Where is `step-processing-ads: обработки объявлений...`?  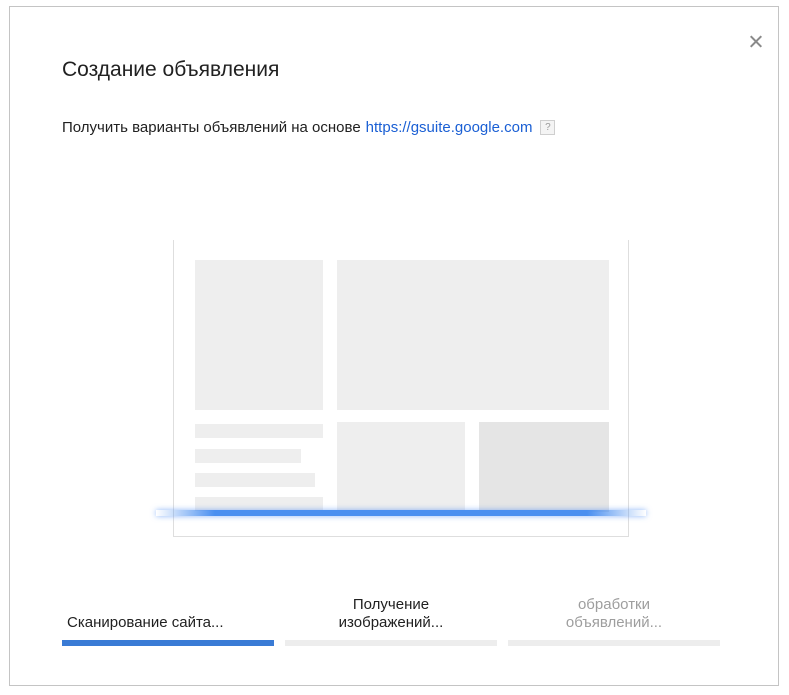 step-processing-ads: обработки объявлений... is located at coordinates (614, 619).